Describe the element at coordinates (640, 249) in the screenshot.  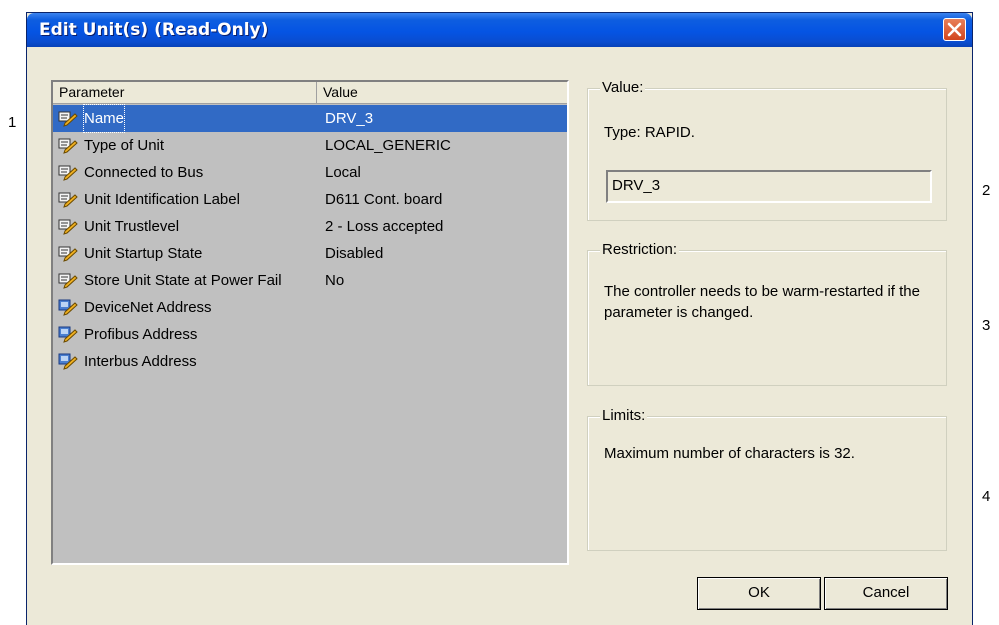
I see `restriction-group-title: Restriction:` at that location.